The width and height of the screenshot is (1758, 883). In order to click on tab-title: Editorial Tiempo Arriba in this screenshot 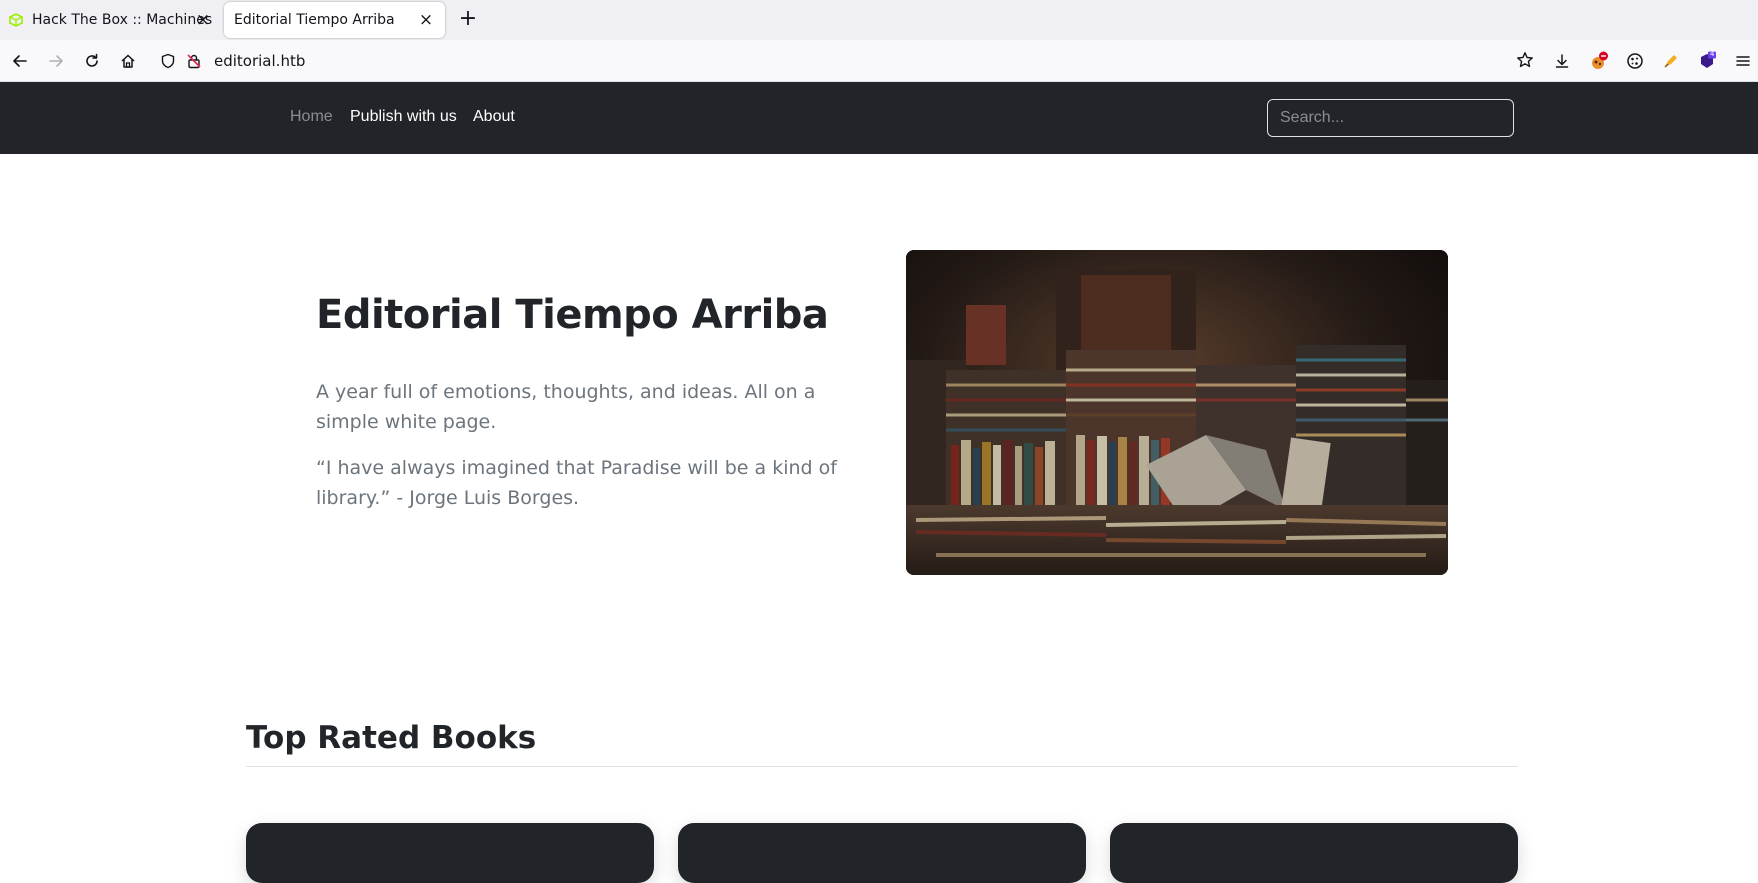, I will do `click(314, 20)`.